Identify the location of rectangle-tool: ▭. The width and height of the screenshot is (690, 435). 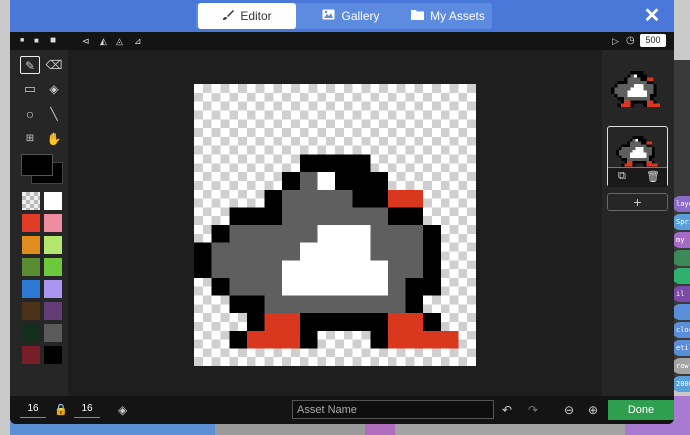
(30, 89).